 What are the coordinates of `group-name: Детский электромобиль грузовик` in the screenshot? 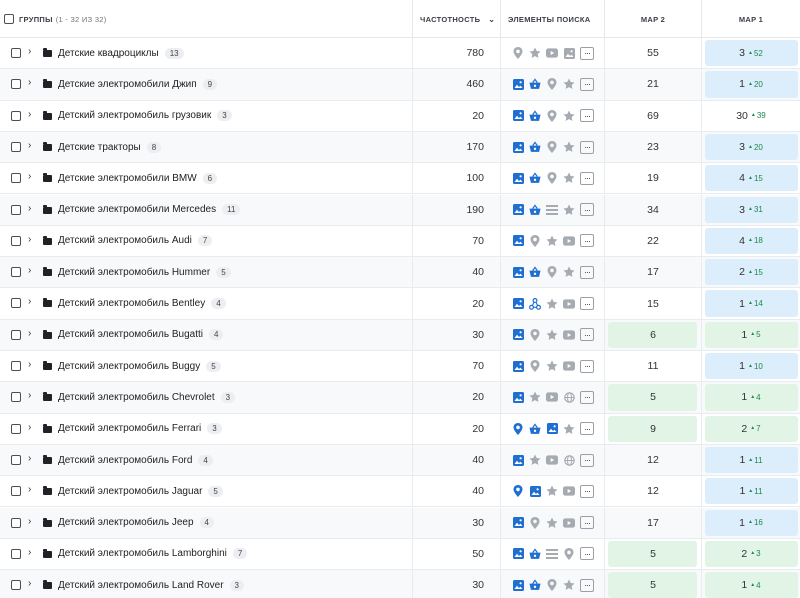 It's located at (134, 115).